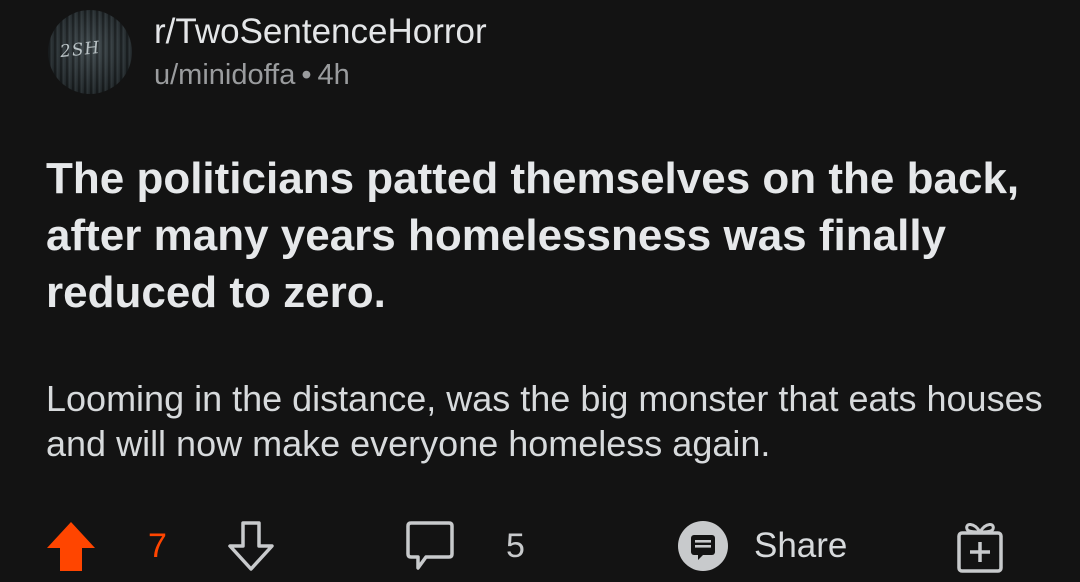 Image resolution: width=1080 pixels, height=582 pixels. I want to click on post-meta: r/TwoSentenceHorror u/minidoffa • 4h, so click(320, 52).